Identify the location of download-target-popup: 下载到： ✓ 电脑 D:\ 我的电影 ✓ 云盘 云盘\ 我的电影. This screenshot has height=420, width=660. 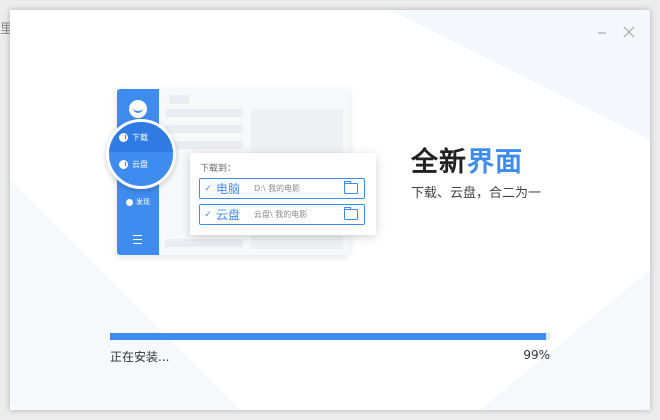
(283, 194).